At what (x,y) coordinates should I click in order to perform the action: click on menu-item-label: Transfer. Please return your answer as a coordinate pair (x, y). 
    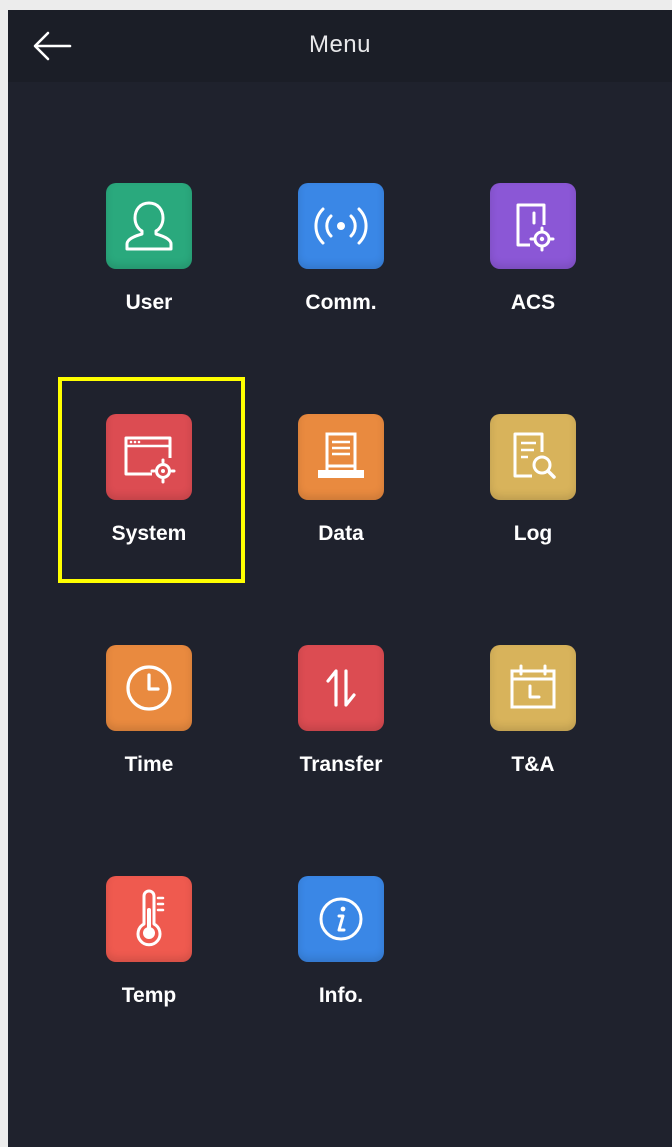
    Looking at the image, I should click on (341, 764).